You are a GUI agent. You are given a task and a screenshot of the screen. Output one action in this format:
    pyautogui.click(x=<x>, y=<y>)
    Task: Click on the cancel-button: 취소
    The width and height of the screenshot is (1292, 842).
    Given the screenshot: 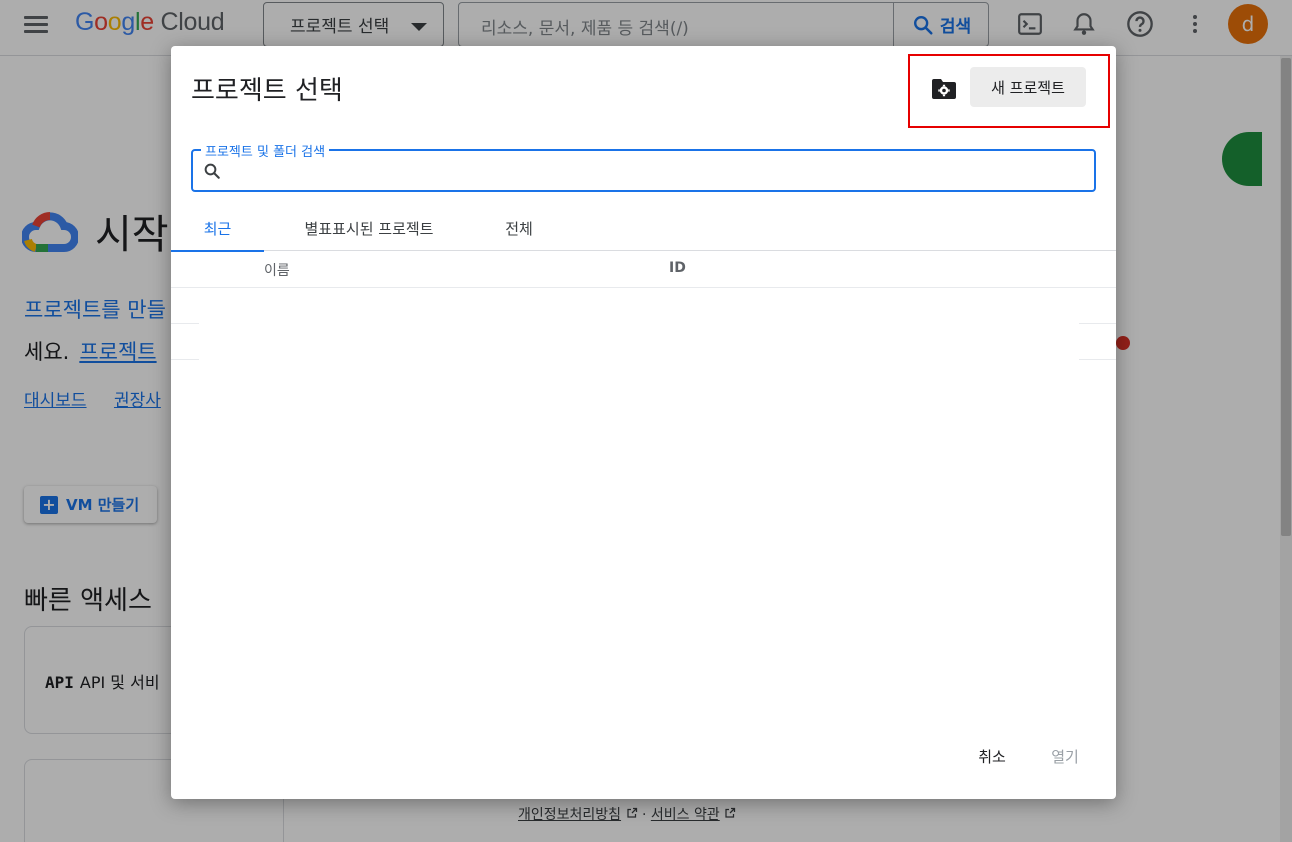 What is the action you would take?
    pyautogui.click(x=992, y=756)
    